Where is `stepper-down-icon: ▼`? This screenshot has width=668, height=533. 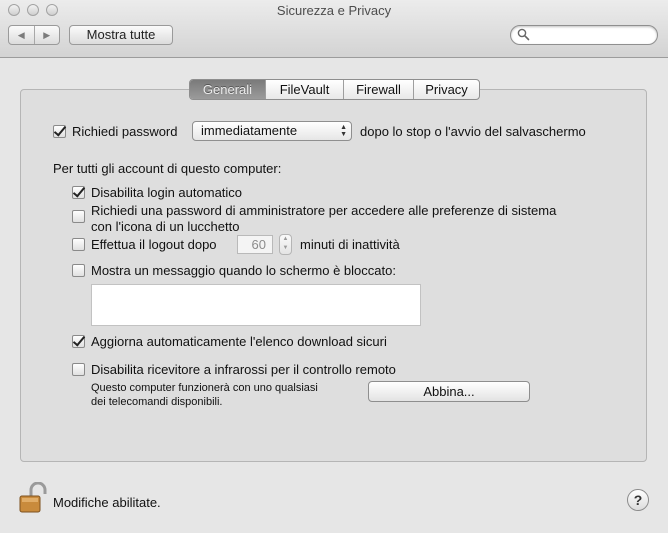
stepper-down-icon: ▼ is located at coordinates (285, 248).